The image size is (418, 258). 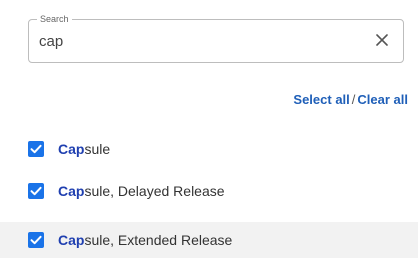 I want to click on close-icon, so click(x=382, y=40).